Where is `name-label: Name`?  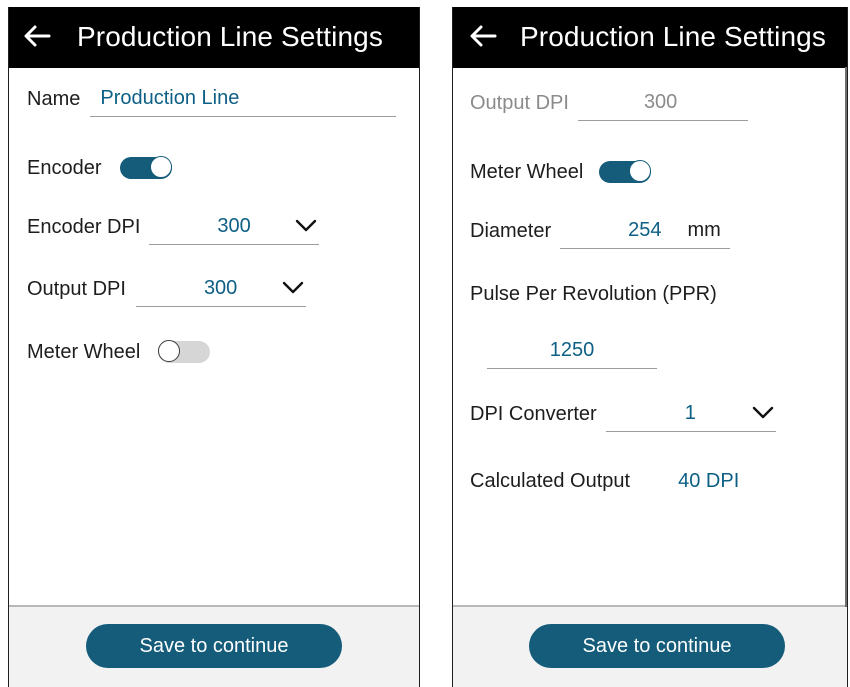
name-label: Name is located at coordinates (54, 98).